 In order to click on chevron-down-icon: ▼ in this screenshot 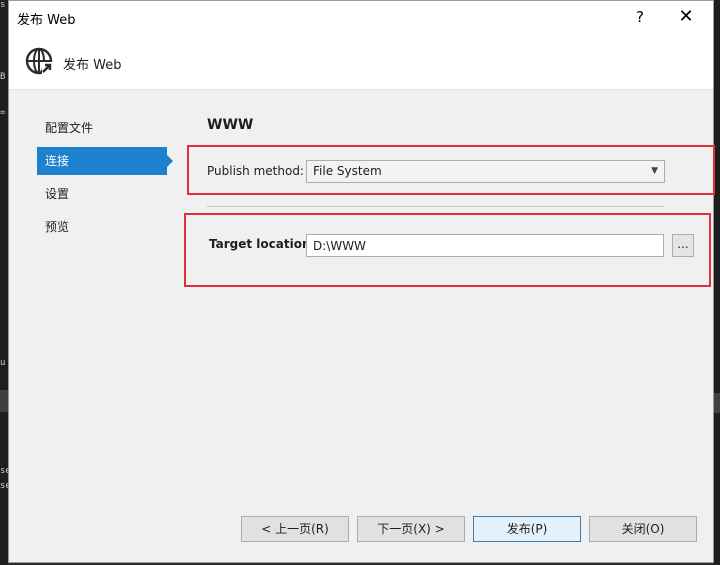, I will do `click(654, 171)`.